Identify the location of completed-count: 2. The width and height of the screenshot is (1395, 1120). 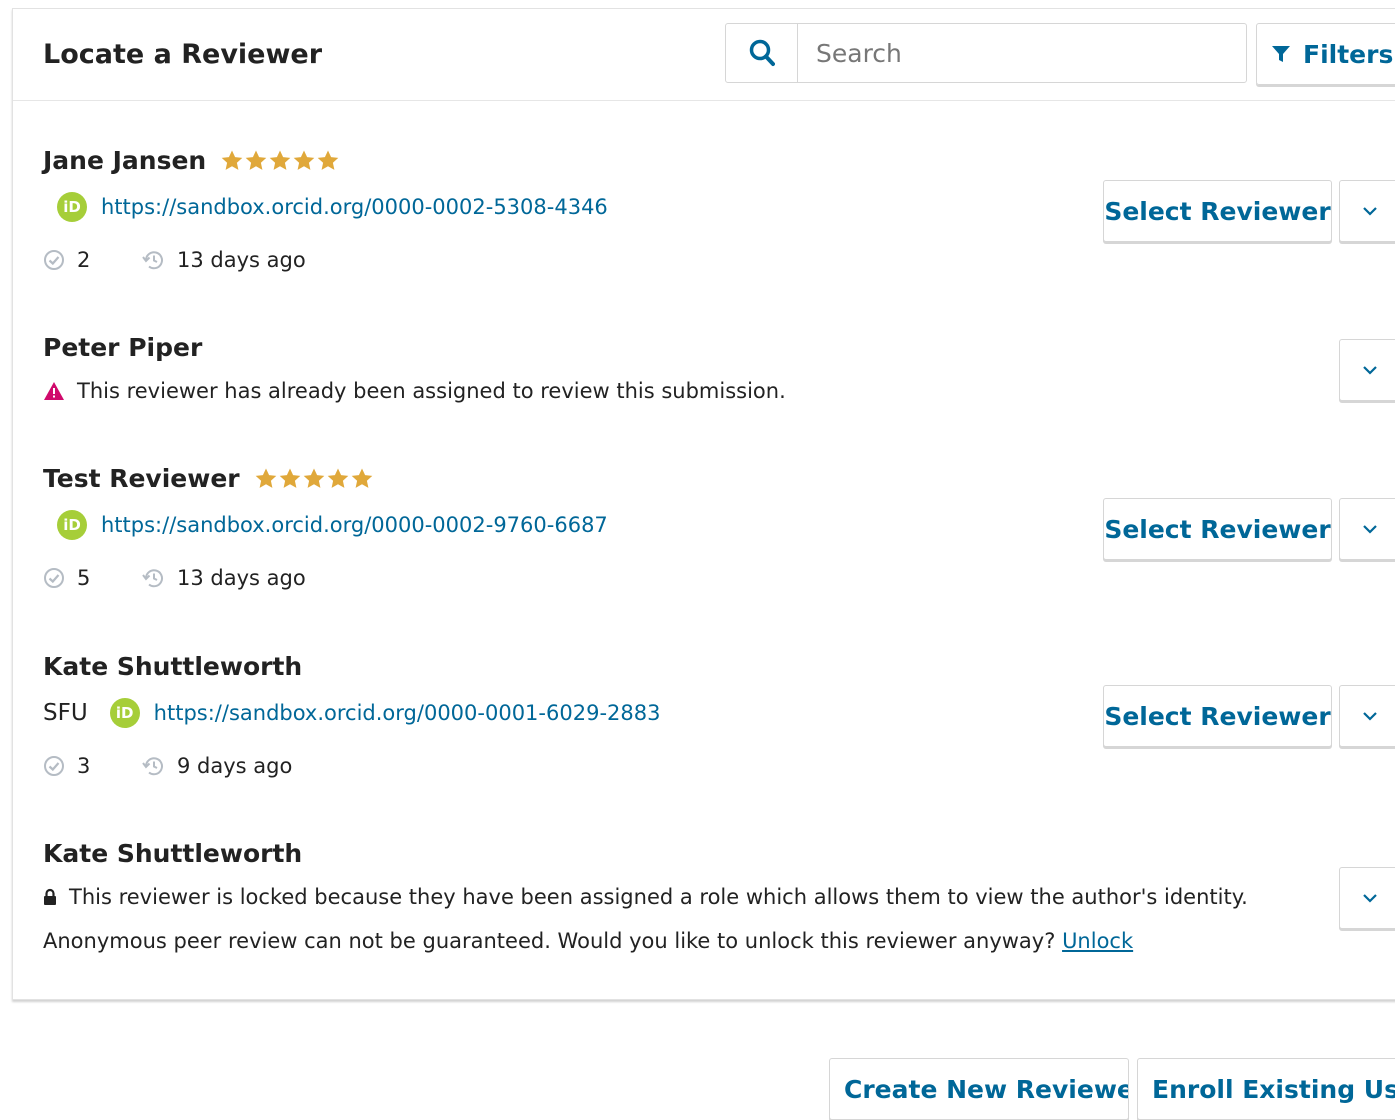
(84, 260).